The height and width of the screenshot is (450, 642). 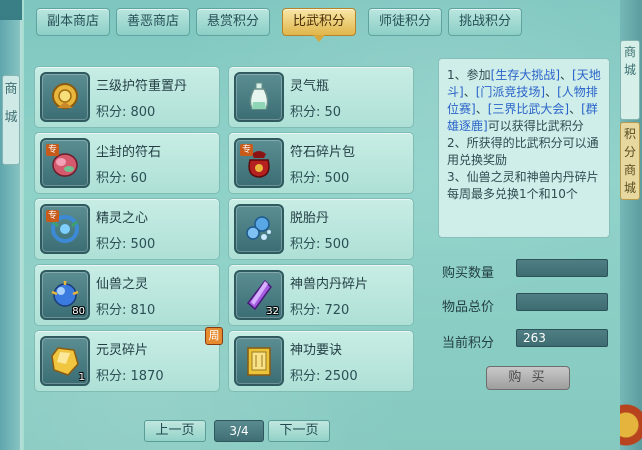 What do you see at coordinates (143, 310) in the screenshot?
I see `points-value: 810` at bounding box center [143, 310].